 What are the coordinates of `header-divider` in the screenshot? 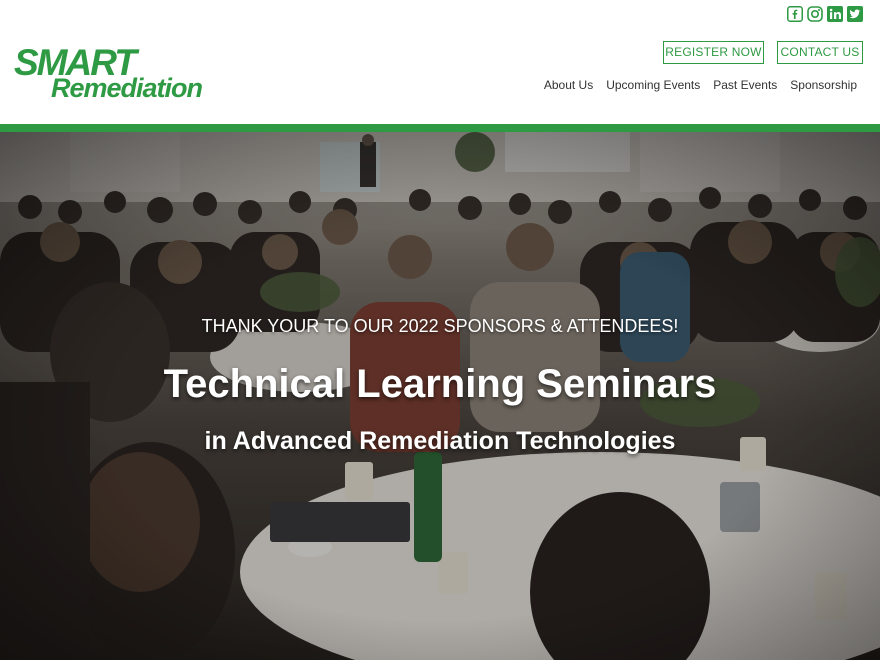 It's located at (440, 128).